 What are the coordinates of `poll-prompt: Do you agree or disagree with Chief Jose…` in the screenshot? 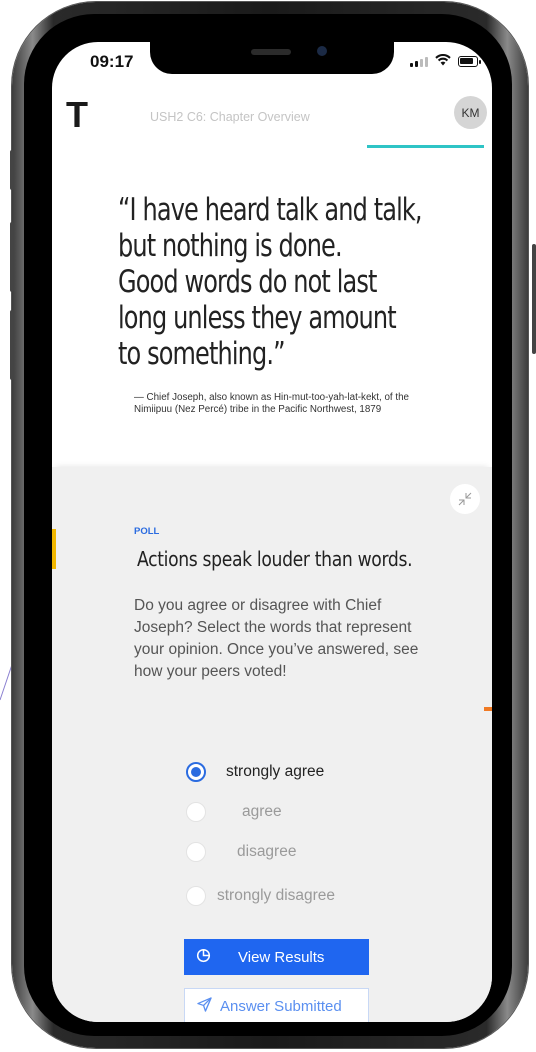 It's located at (276, 638).